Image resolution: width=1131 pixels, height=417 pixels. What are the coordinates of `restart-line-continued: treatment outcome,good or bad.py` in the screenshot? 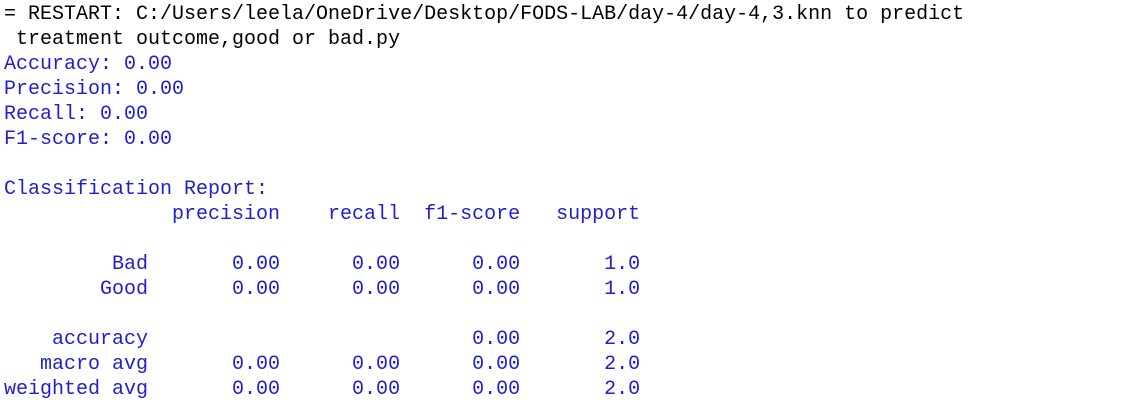 It's located at (202, 39).